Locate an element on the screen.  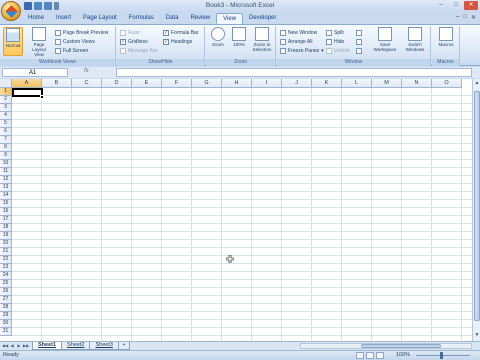
row-header-4: 4 is located at coordinates (6, 116).